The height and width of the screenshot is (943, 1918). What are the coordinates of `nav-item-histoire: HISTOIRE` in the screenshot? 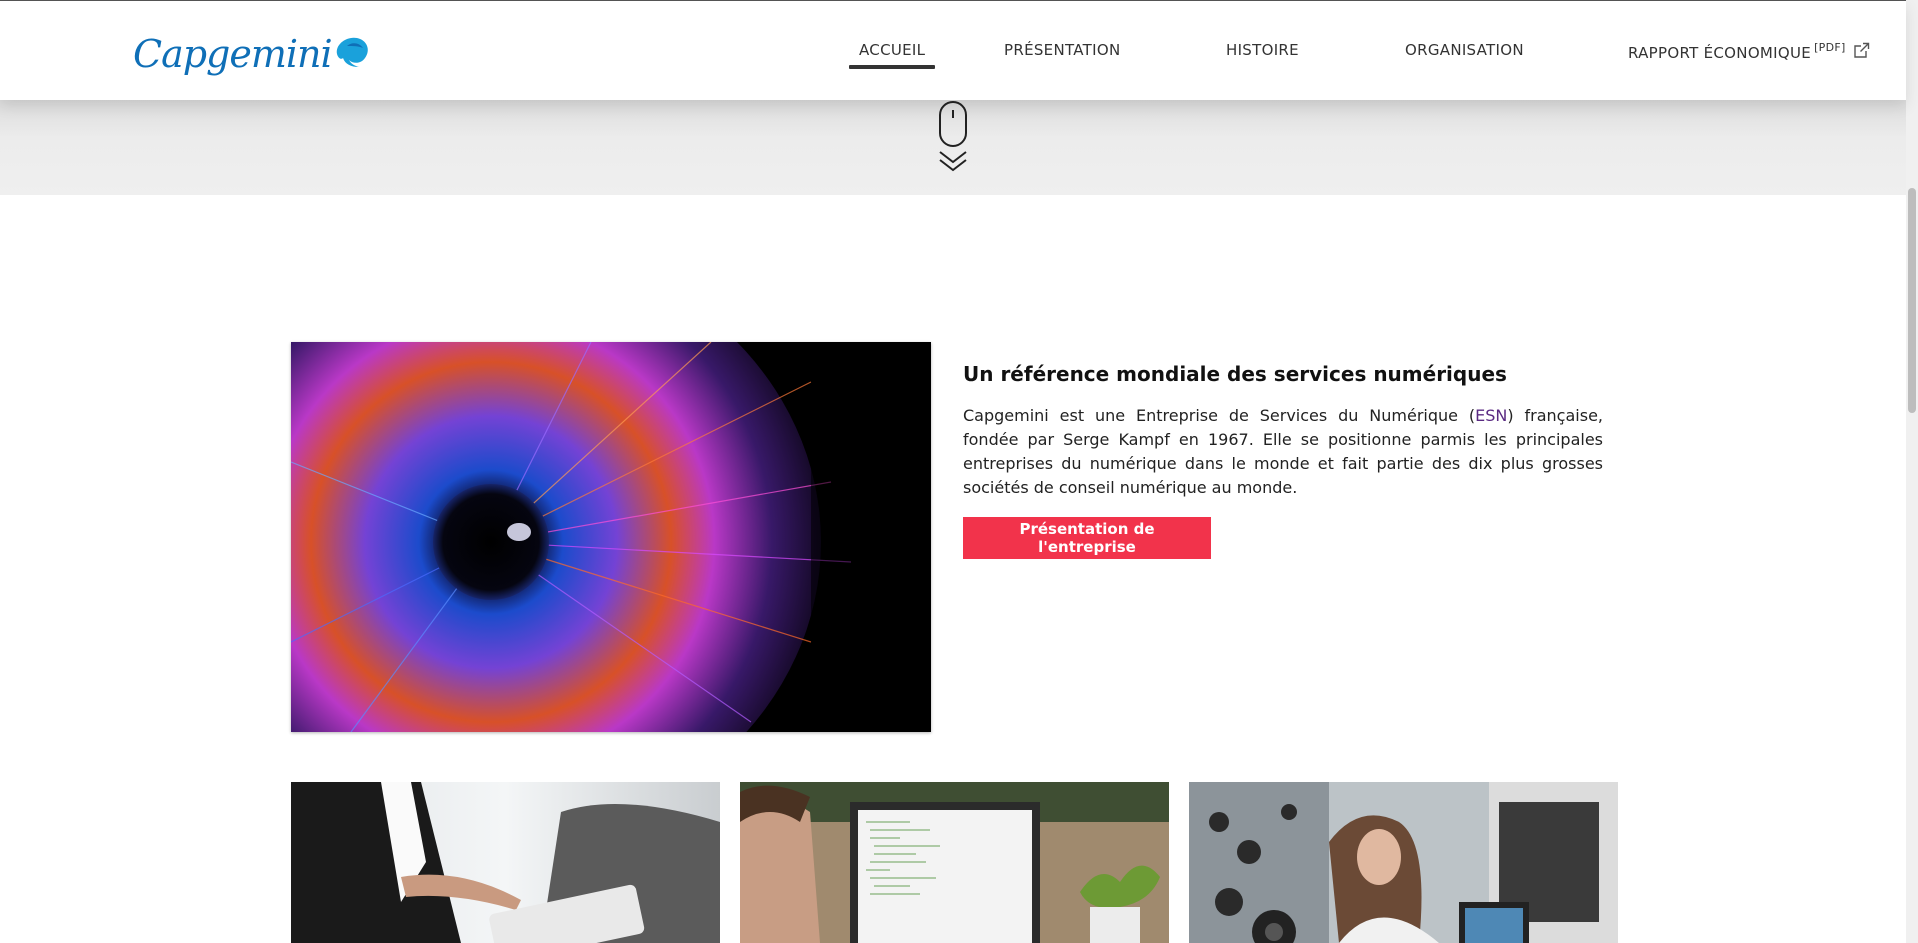 It's located at (1262, 50).